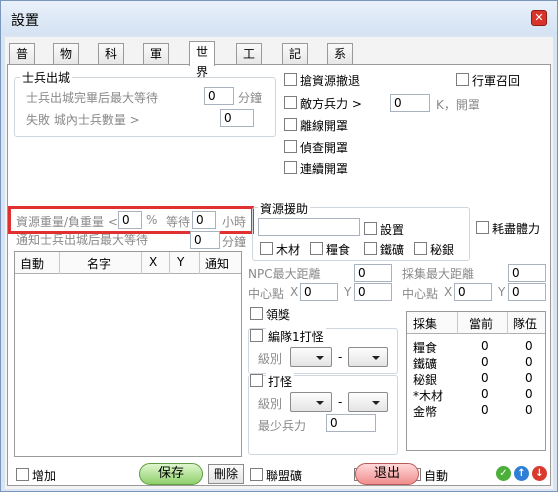  What do you see at coordinates (539, 473) in the screenshot?
I see `down-arrow-icon: ↓` at bounding box center [539, 473].